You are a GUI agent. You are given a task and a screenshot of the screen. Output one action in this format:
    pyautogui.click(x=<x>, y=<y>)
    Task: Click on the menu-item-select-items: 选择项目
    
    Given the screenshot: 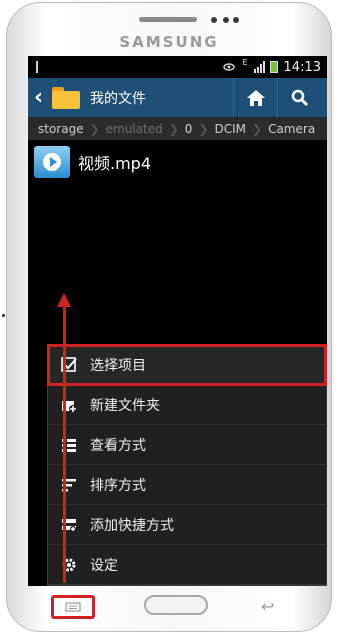 What is the action you would take?
    pyautogui.click(x=187, y=365)
    